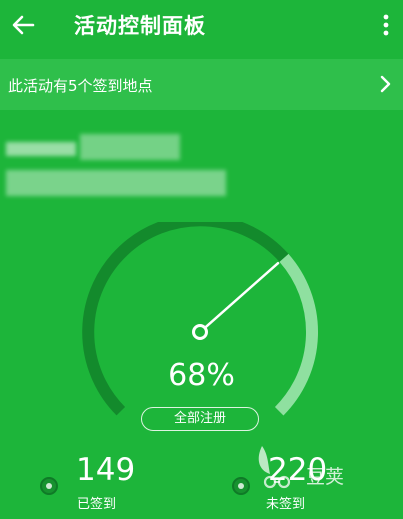 This screenshot has width=403, height=519. I want to click on more-vertical-icon, so click(386, 25).